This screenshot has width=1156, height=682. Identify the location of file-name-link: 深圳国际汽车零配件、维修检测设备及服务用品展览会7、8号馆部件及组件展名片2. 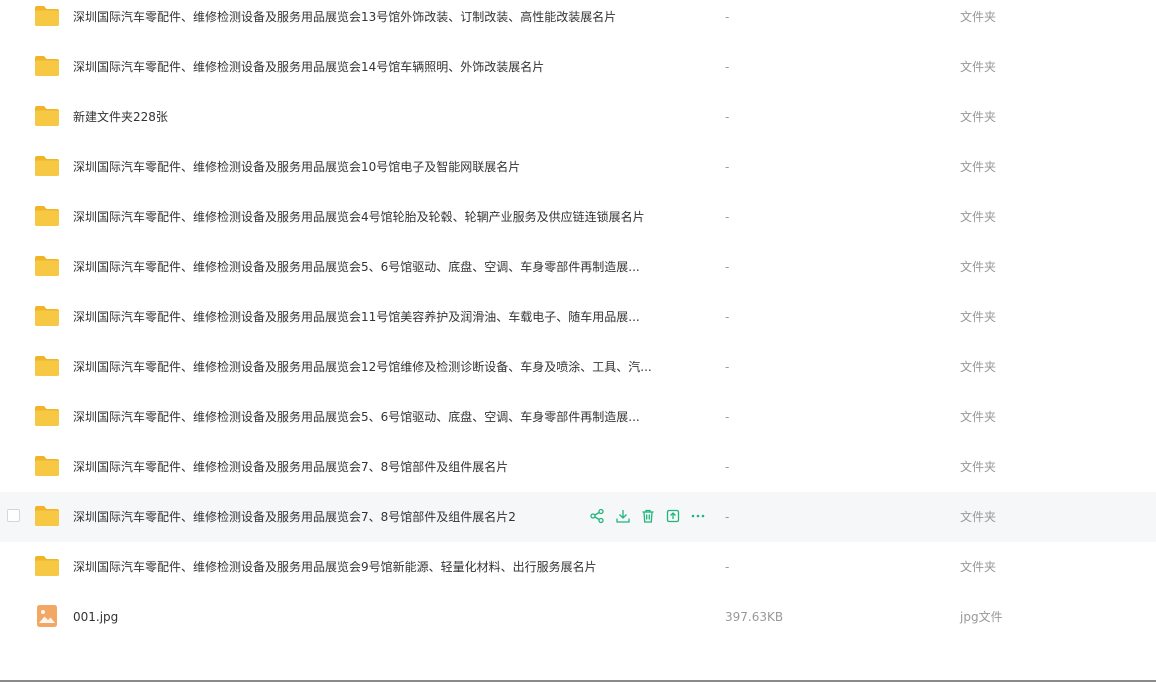
(294, 517).